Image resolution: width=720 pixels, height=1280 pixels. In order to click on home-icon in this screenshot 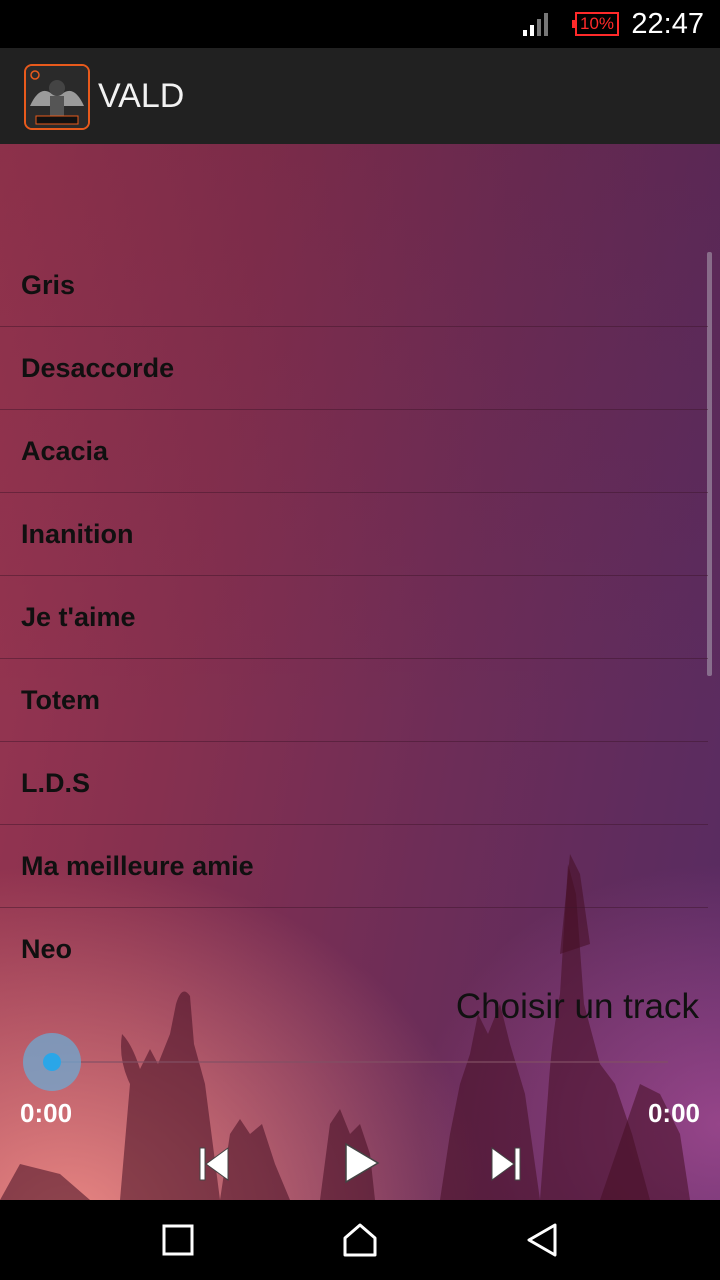, I will do `click(360, 1240)`.